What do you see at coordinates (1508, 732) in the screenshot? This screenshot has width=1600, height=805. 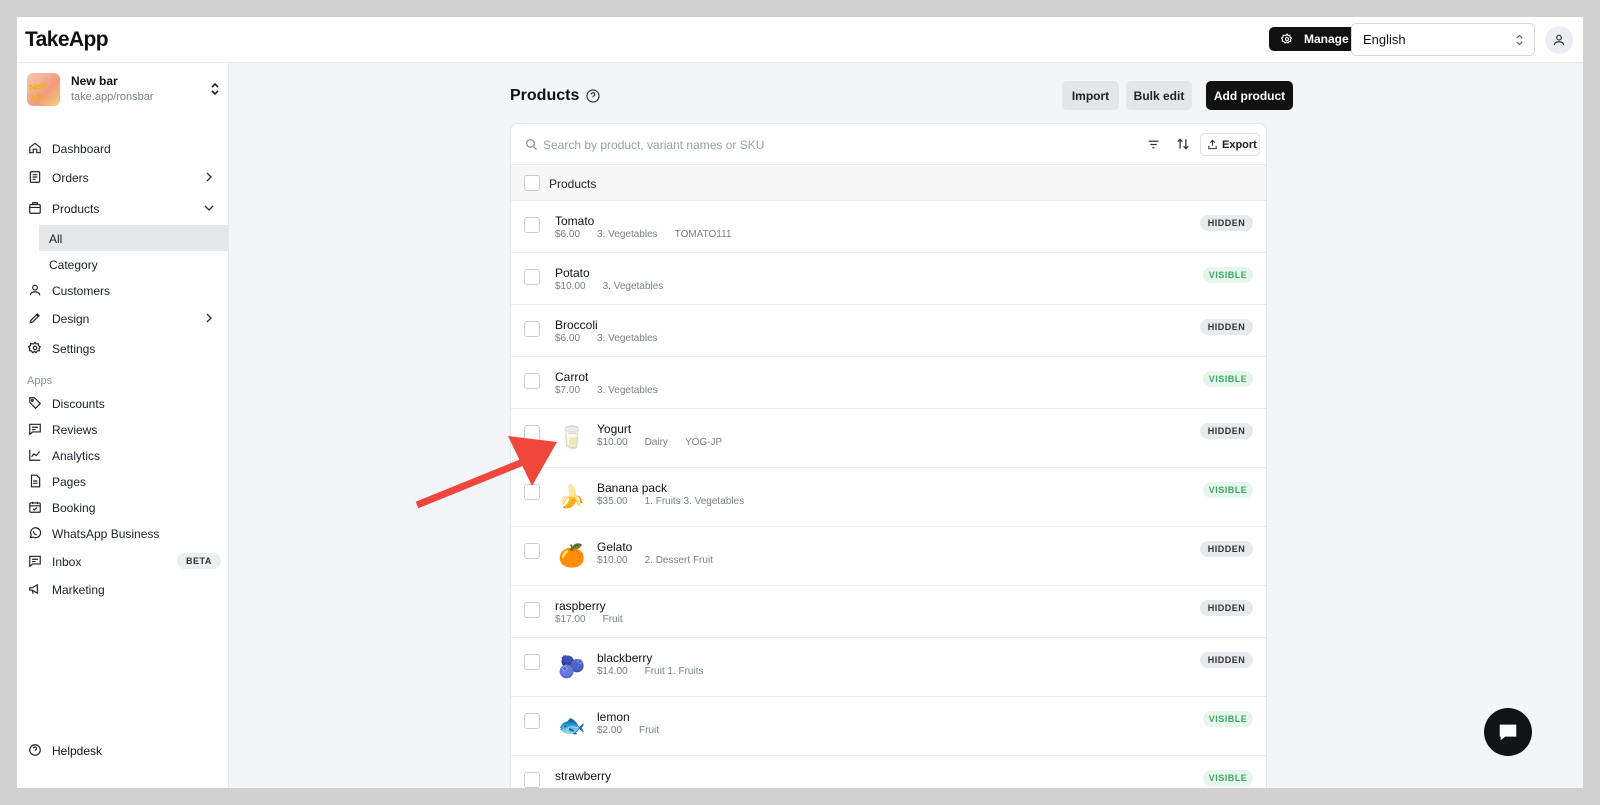 I see `chat-button` at bounding box center [1508, 732].